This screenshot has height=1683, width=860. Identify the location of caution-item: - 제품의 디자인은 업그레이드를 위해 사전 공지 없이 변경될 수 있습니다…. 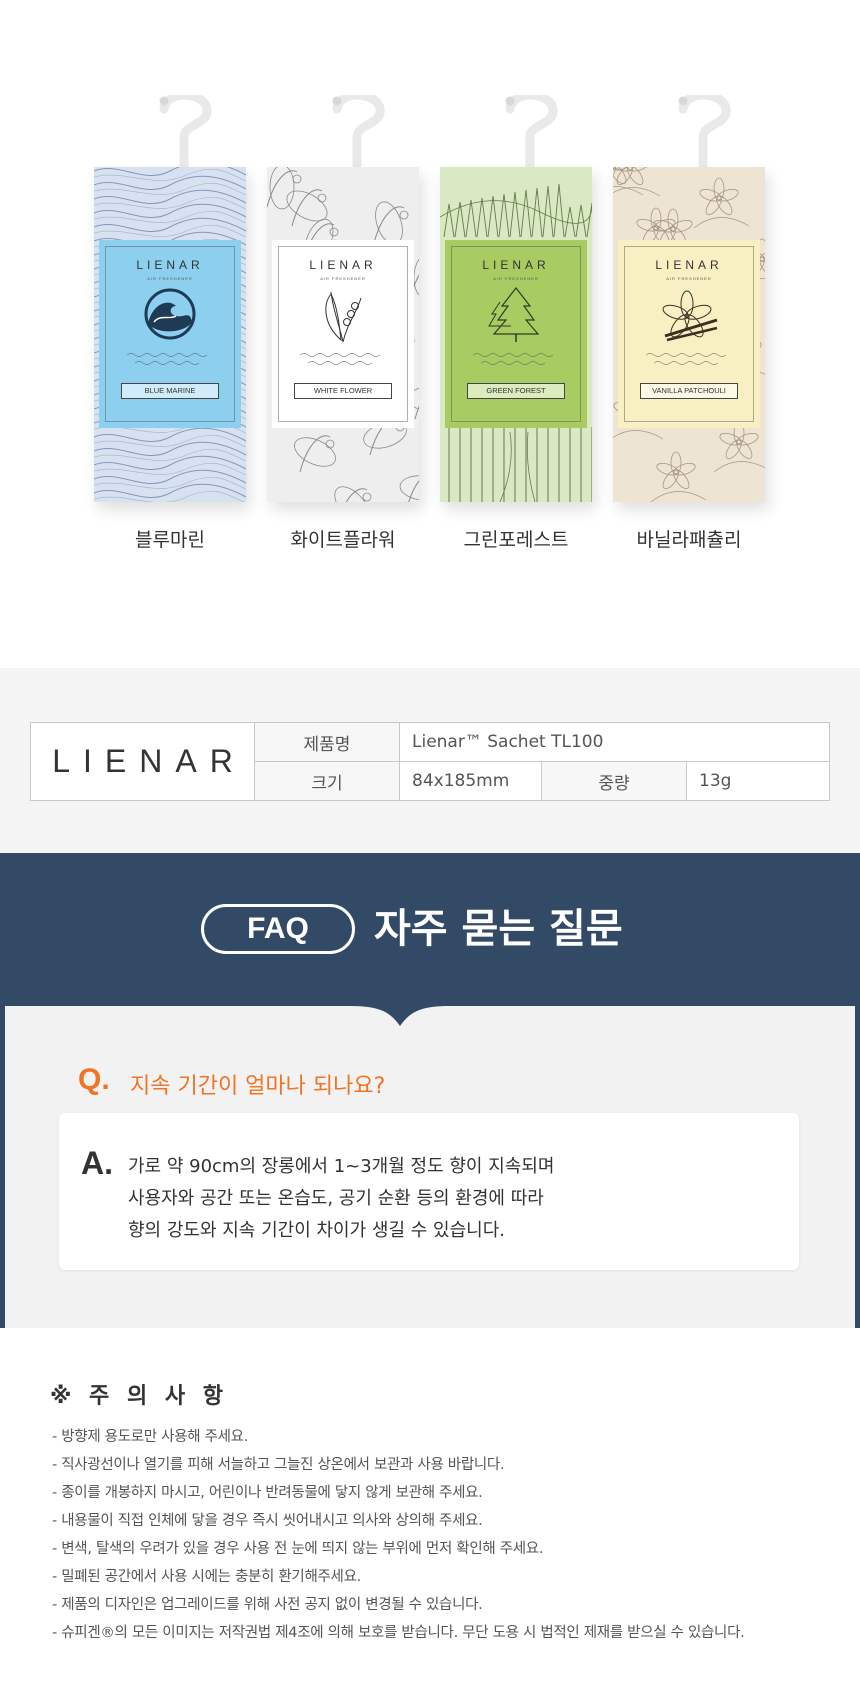
(267, 1605).